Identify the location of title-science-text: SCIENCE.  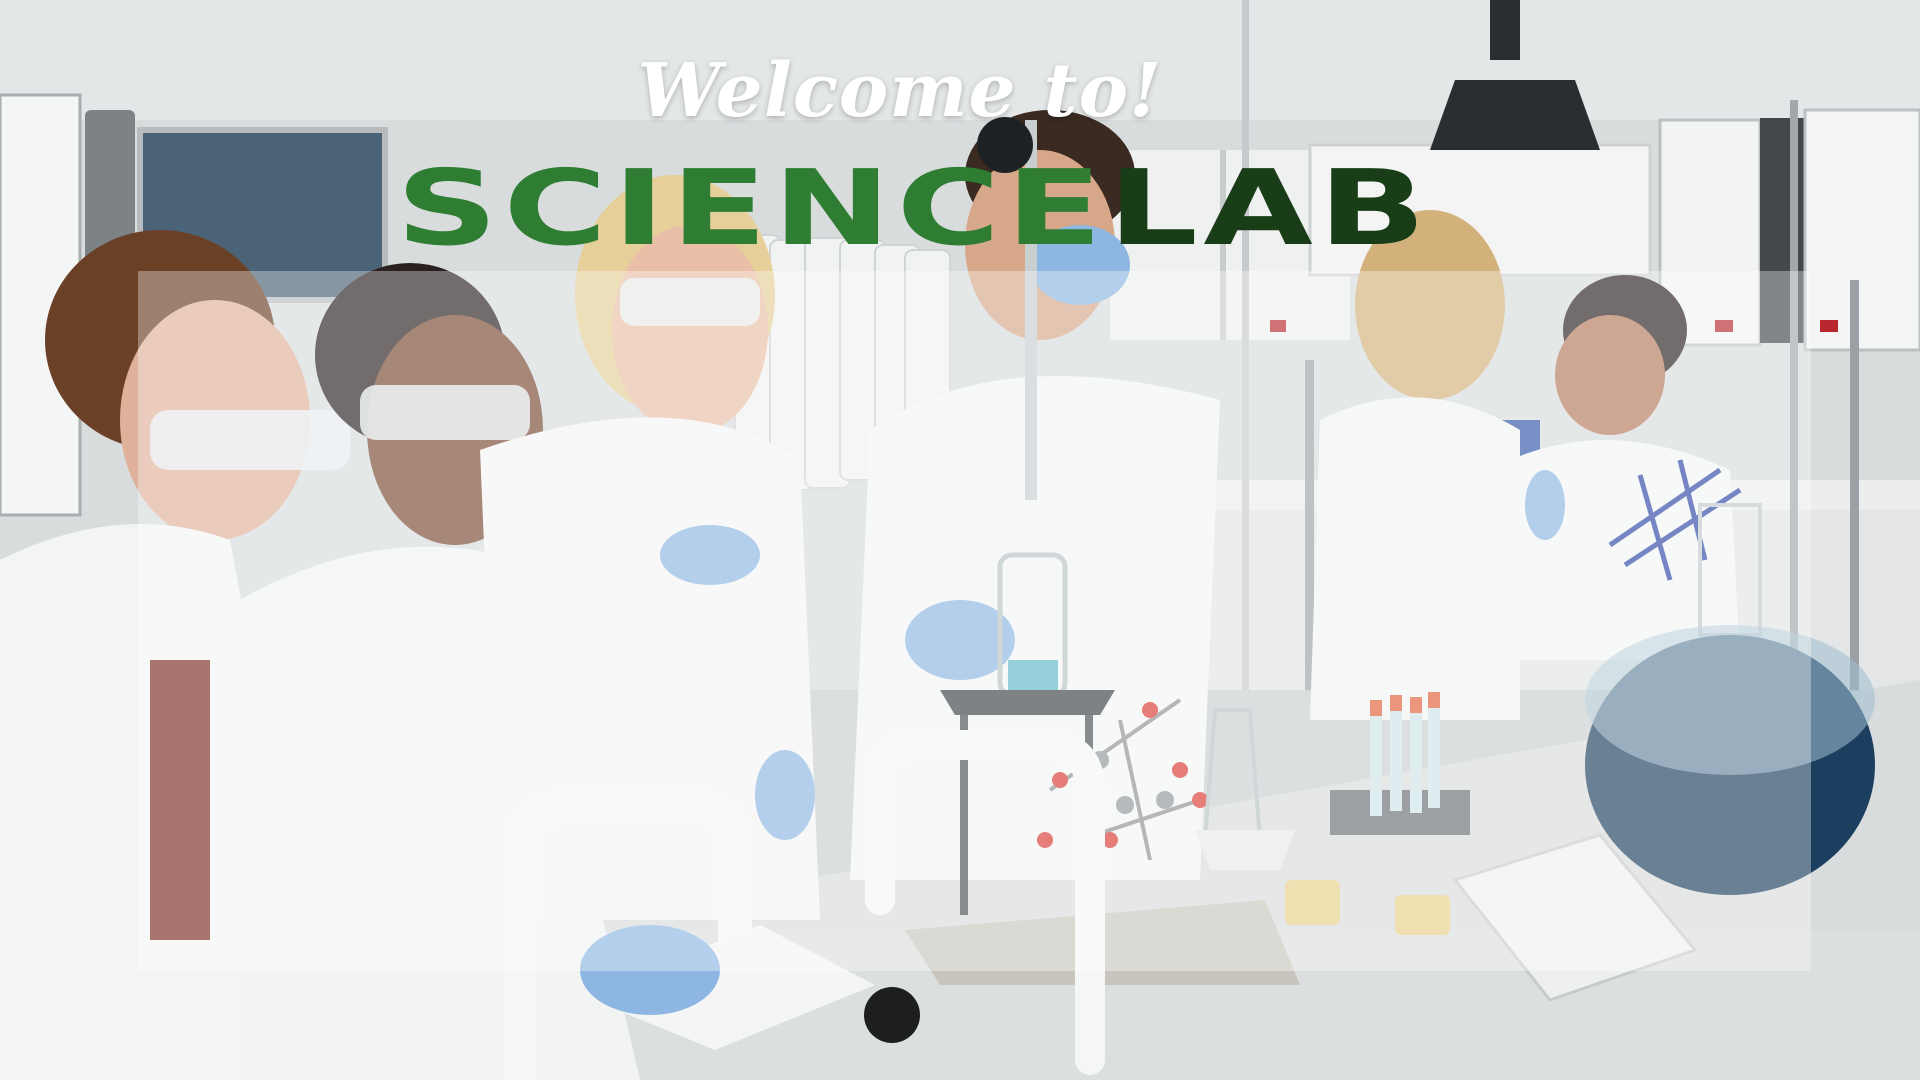
(752, 208).